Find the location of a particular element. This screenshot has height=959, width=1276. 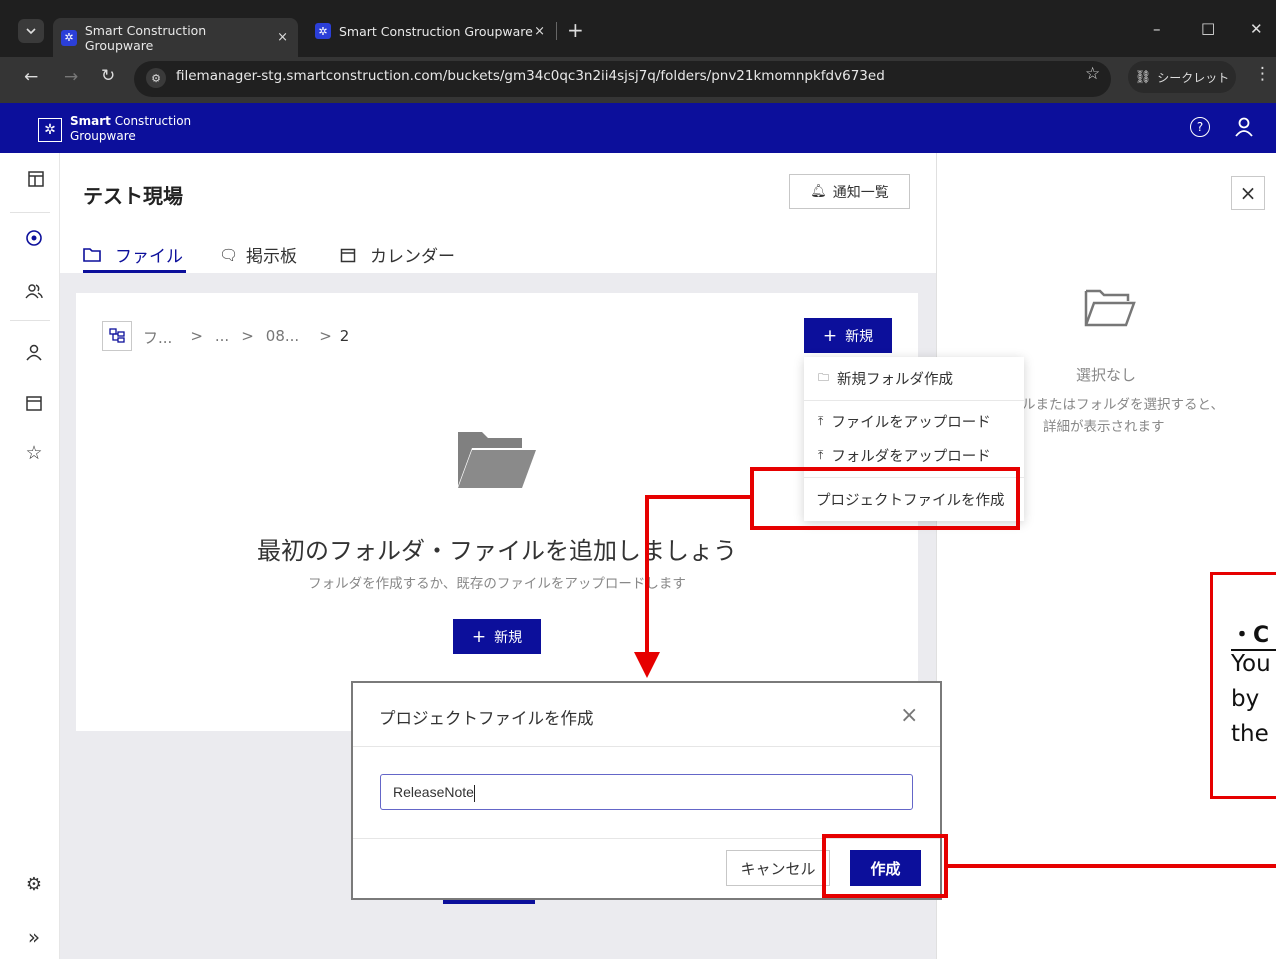

forward-arrow-icon: → is located at coordinates (71, 77).